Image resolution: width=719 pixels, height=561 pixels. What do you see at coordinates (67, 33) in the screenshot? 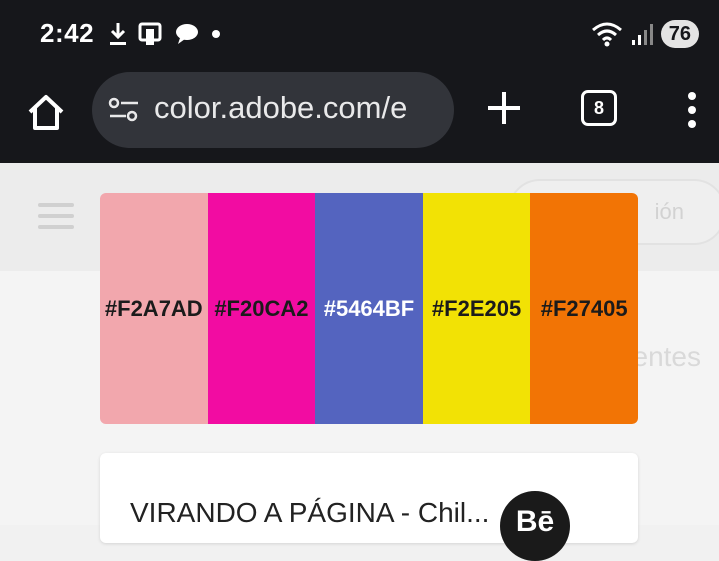
I see `status-time: 2:42` at bounding box center [67, 33].